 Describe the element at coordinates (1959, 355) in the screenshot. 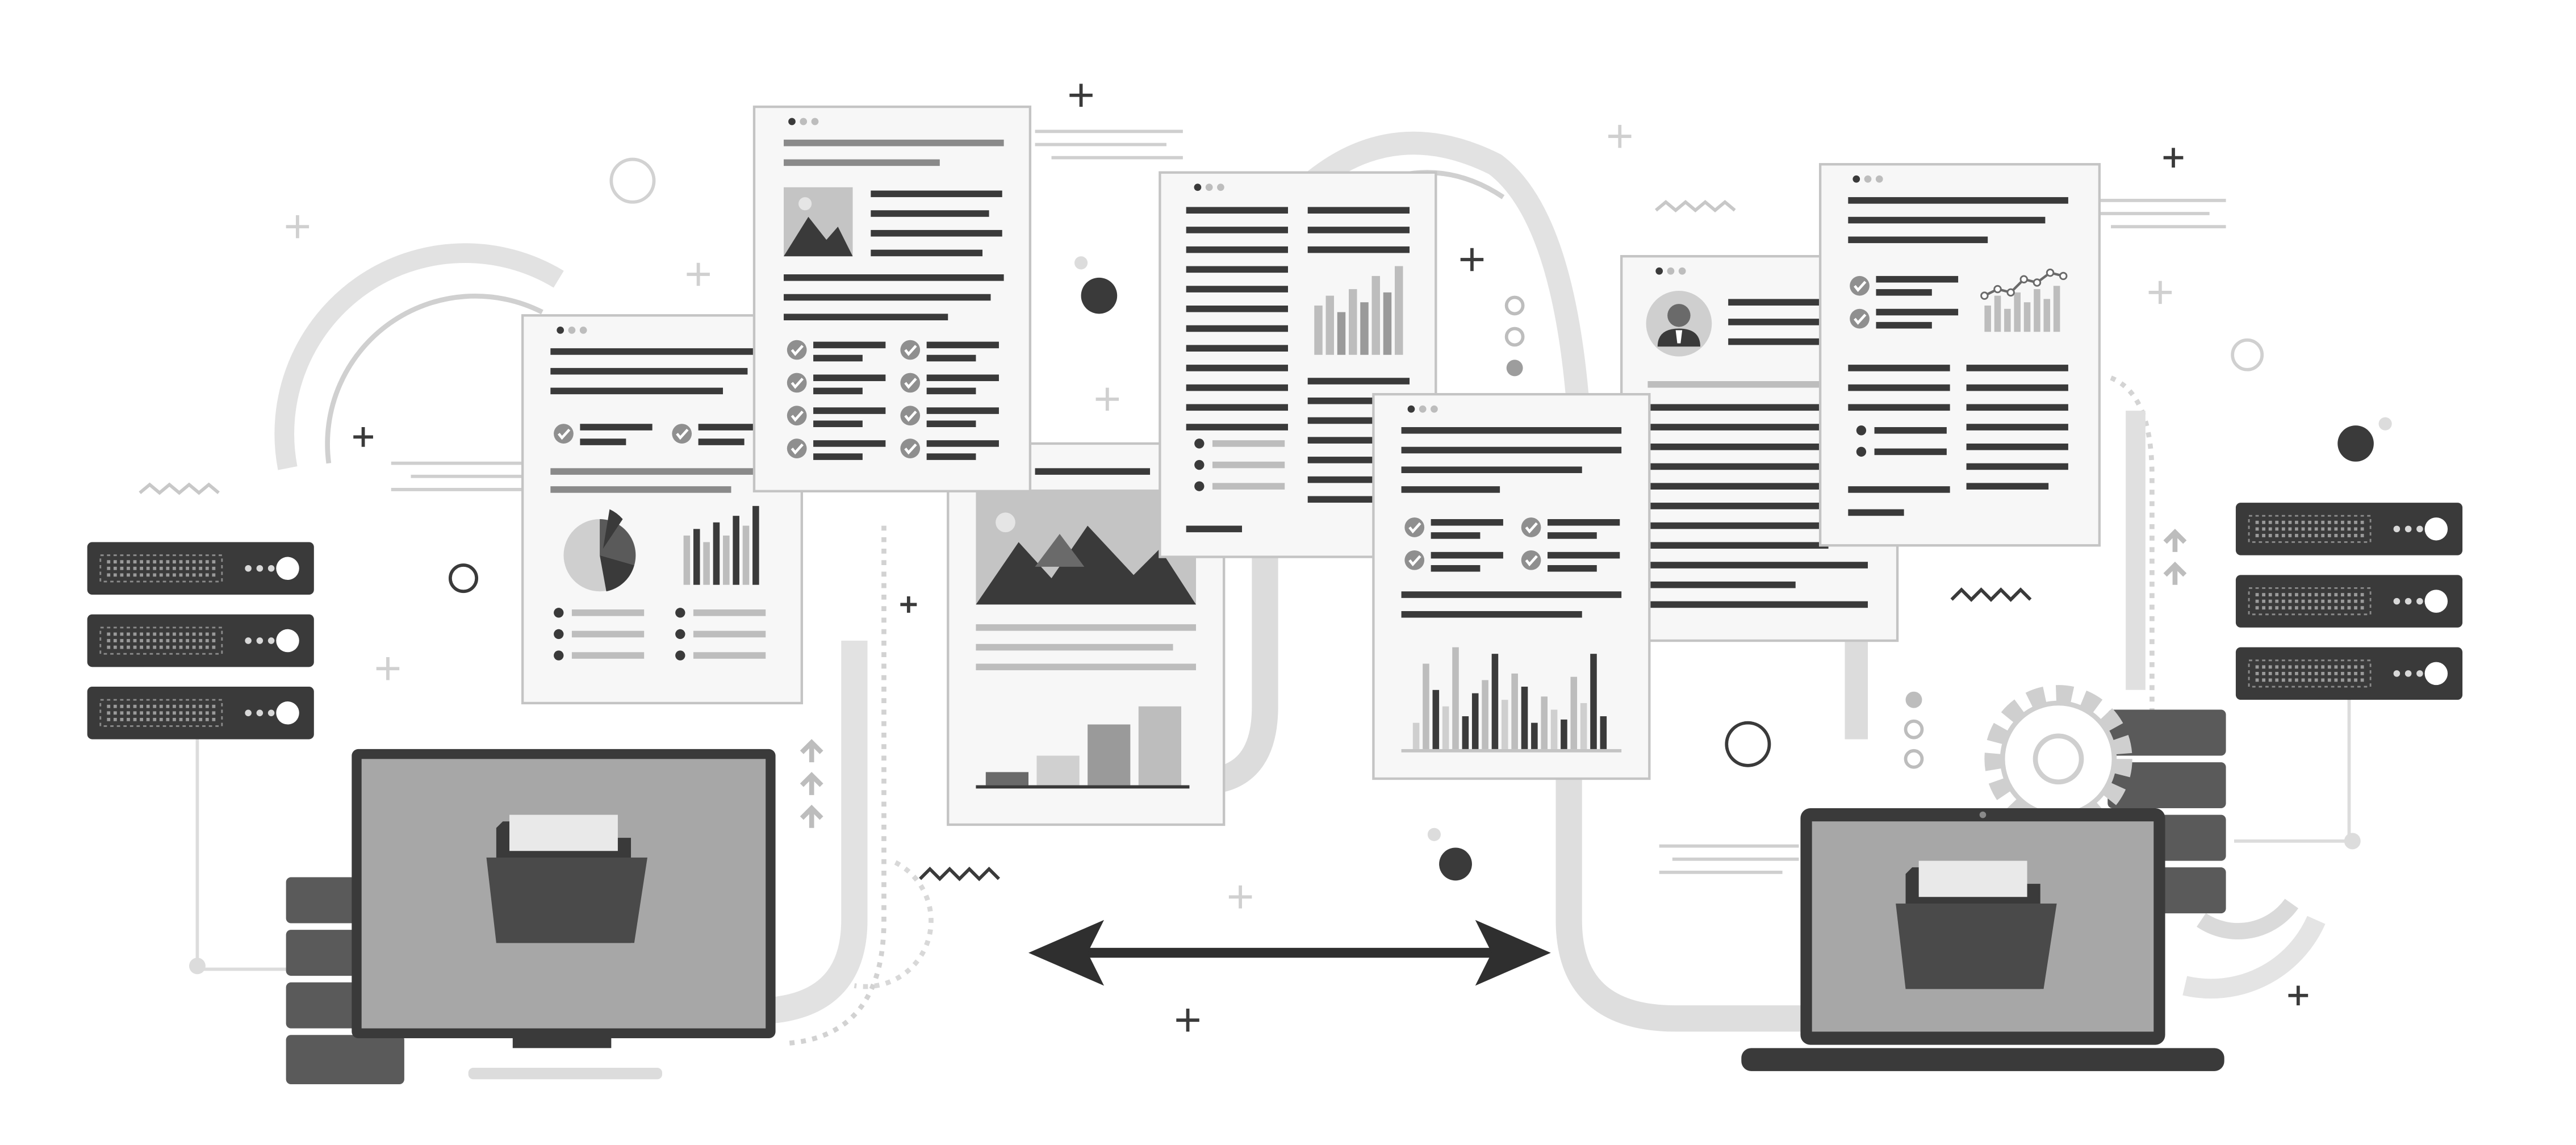

I see `document-line-chart` at that location.